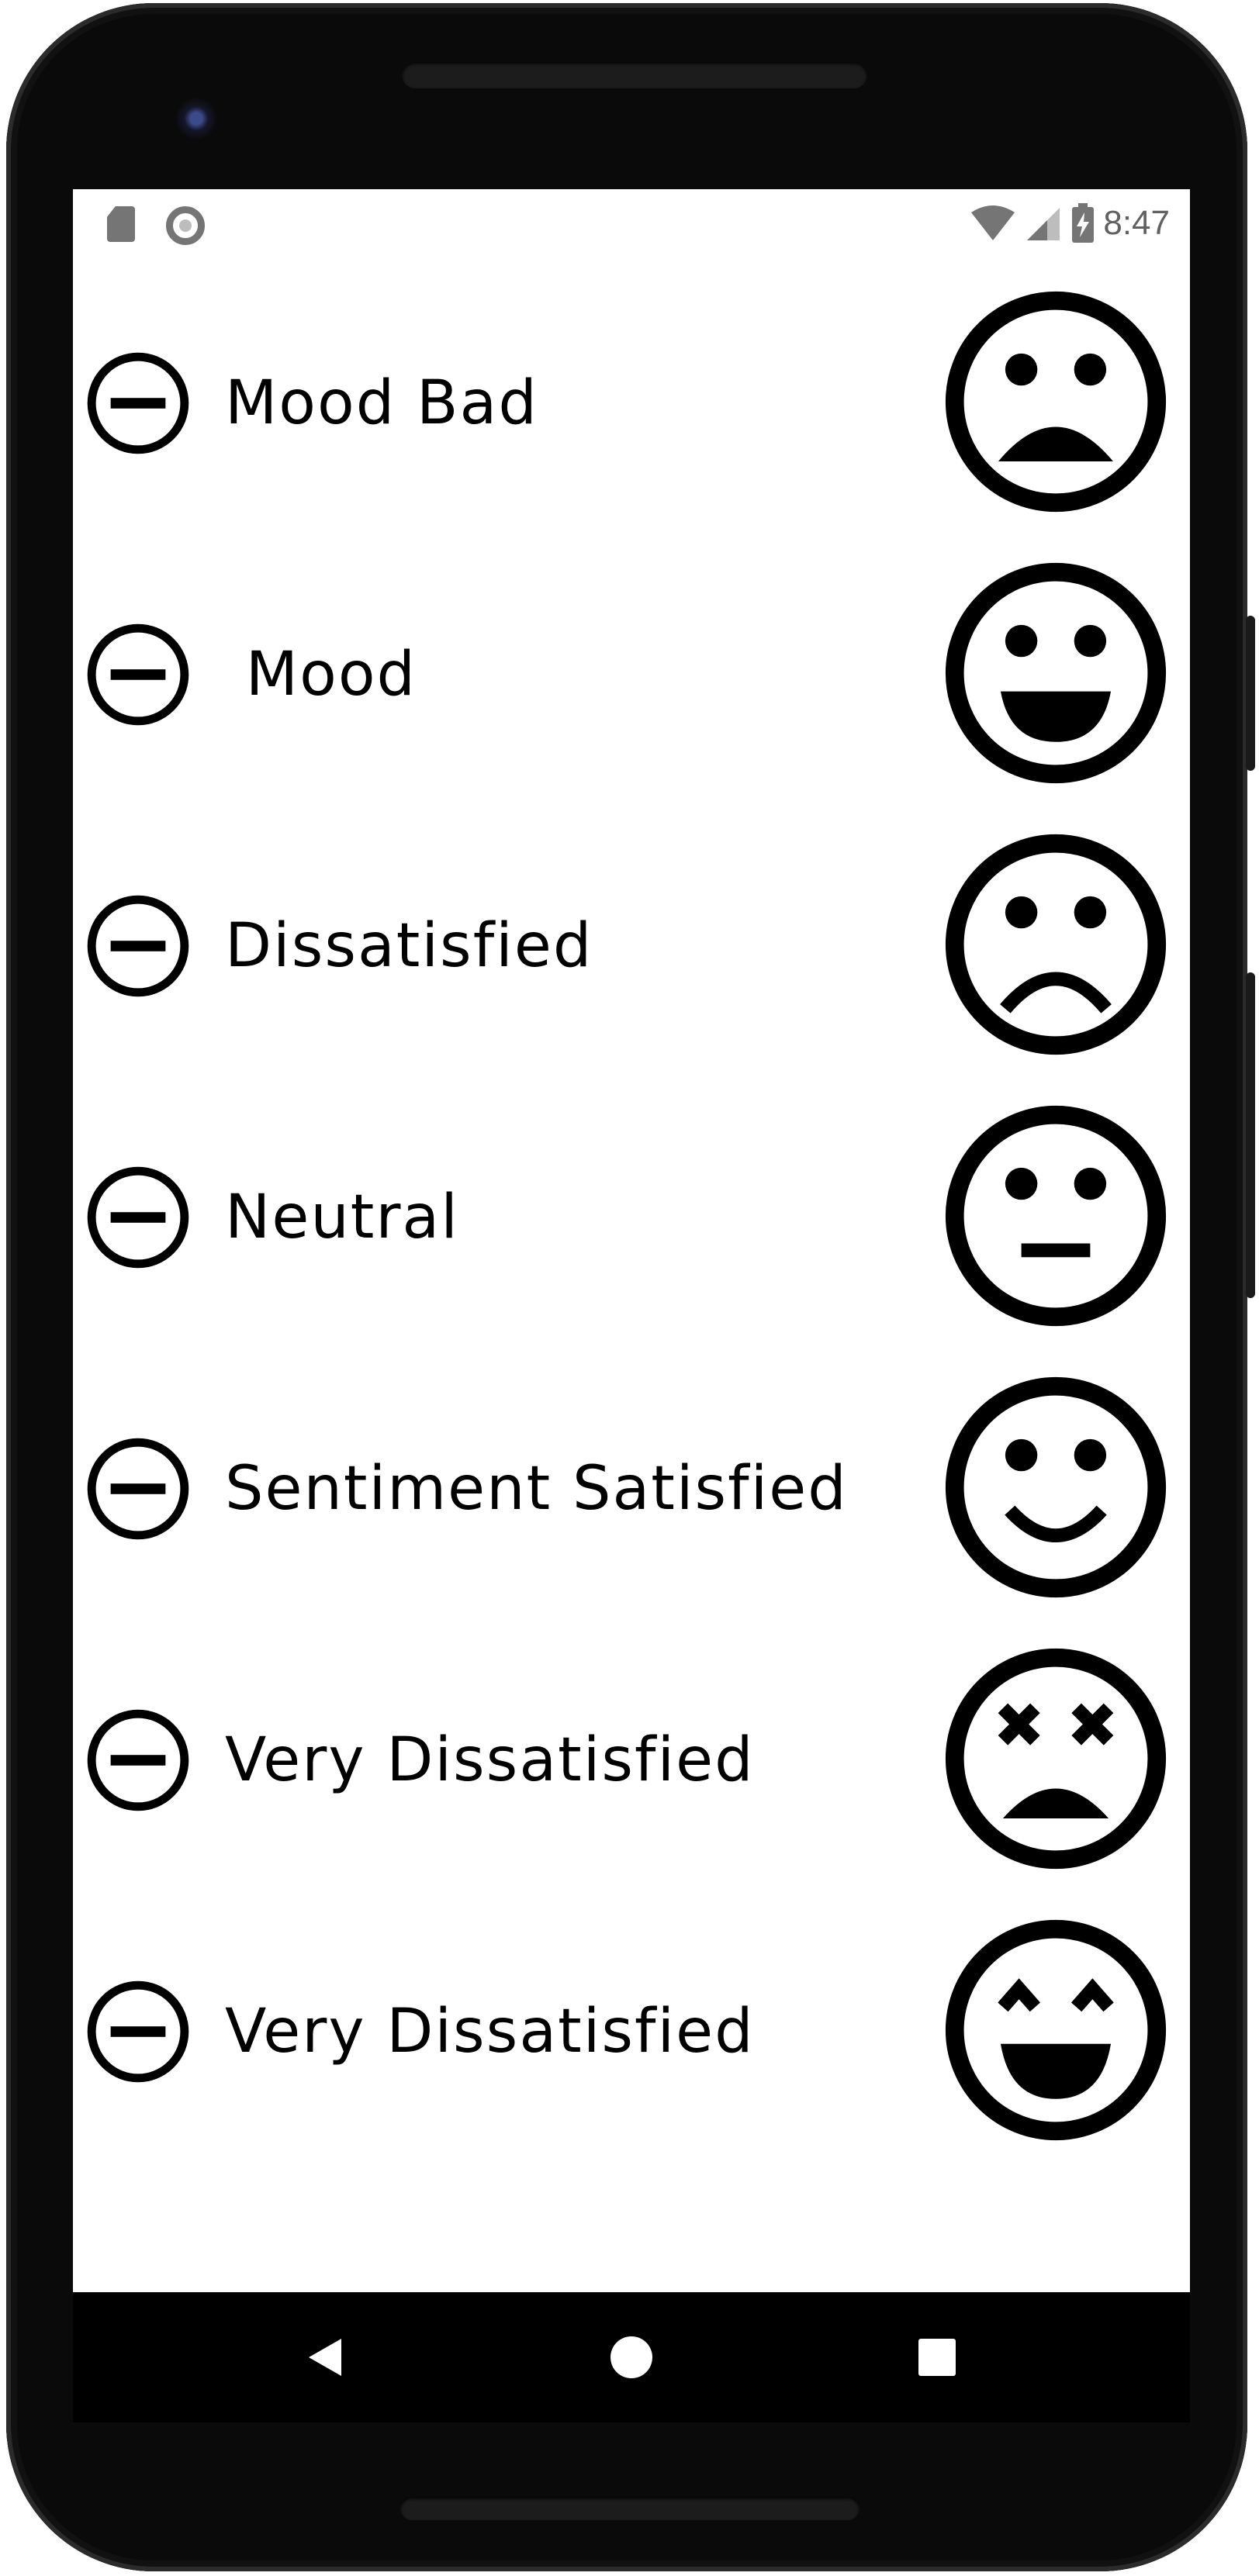 This screenshot has height=2576, width=1259. Describe the element at coordinates (631, 1208) in the screenshot. I see `list-item: Neutral` at that location.